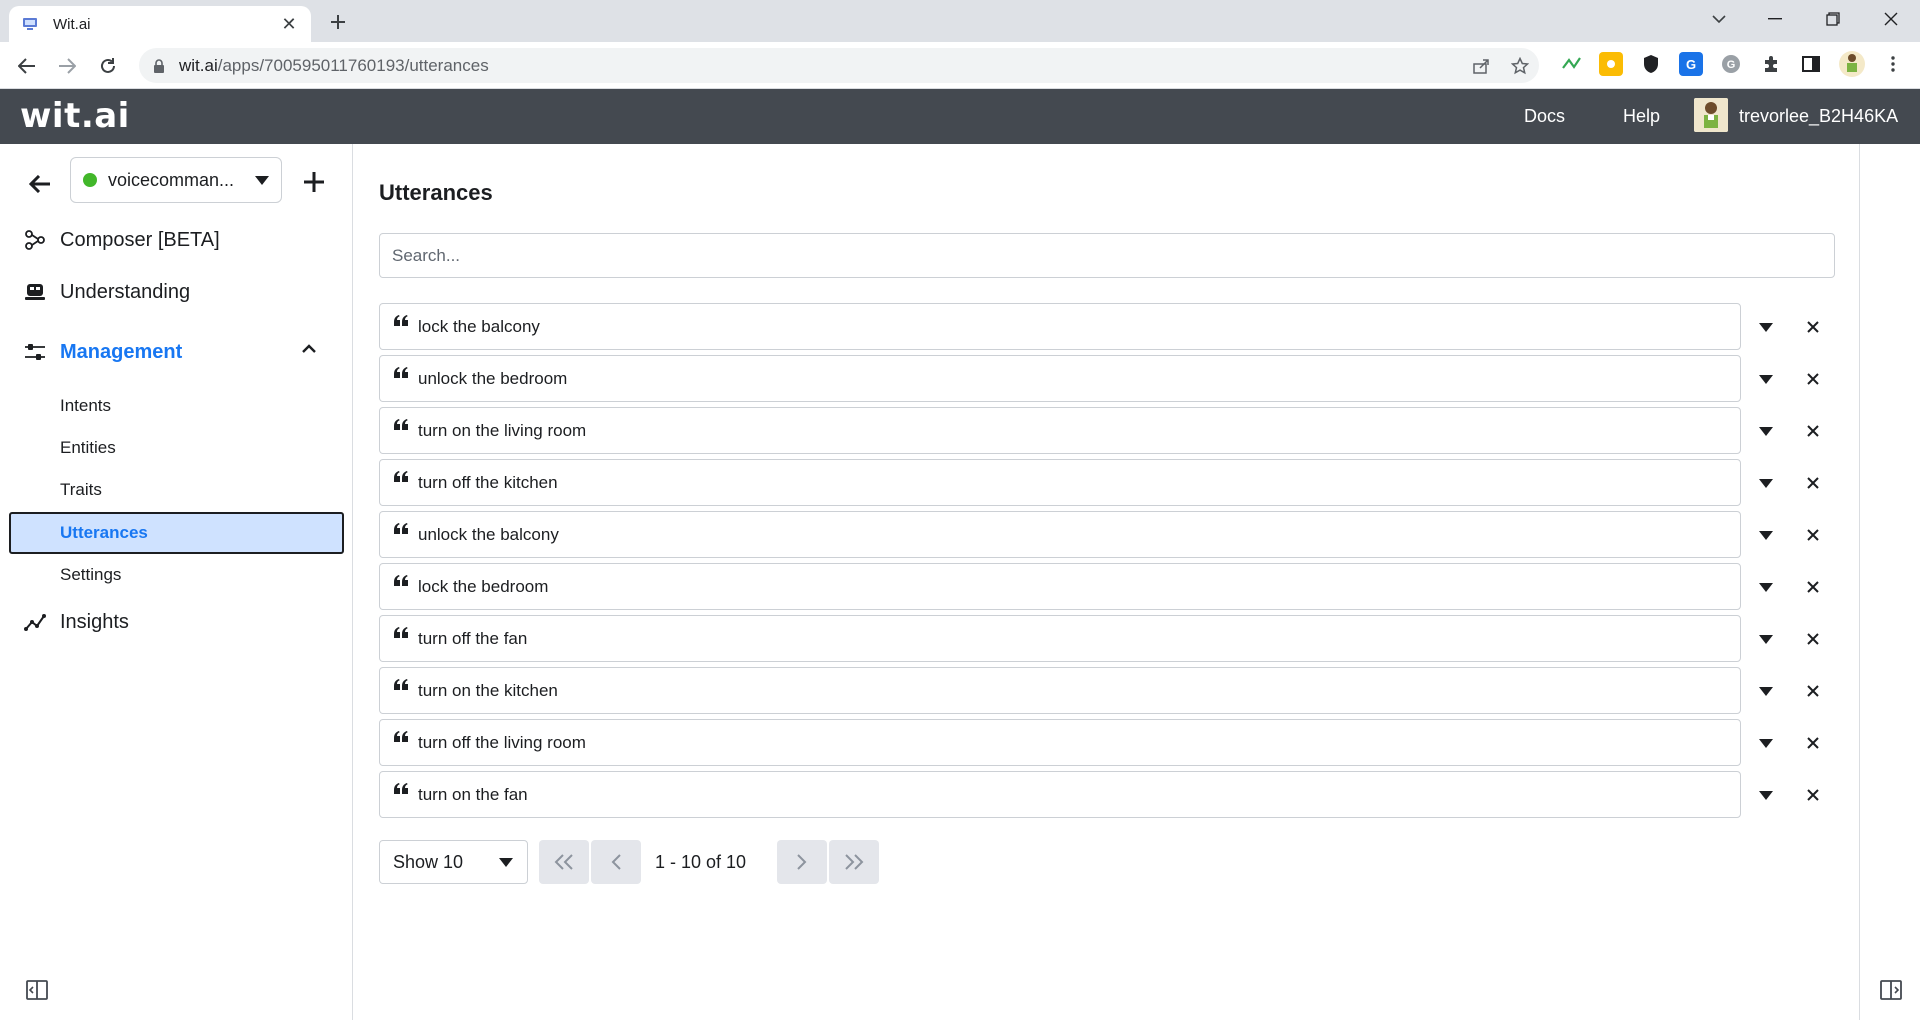 This screenshot has width=1920, height=1020. I want to click on utterance-box: turn off the fan, so click(1060, 638).